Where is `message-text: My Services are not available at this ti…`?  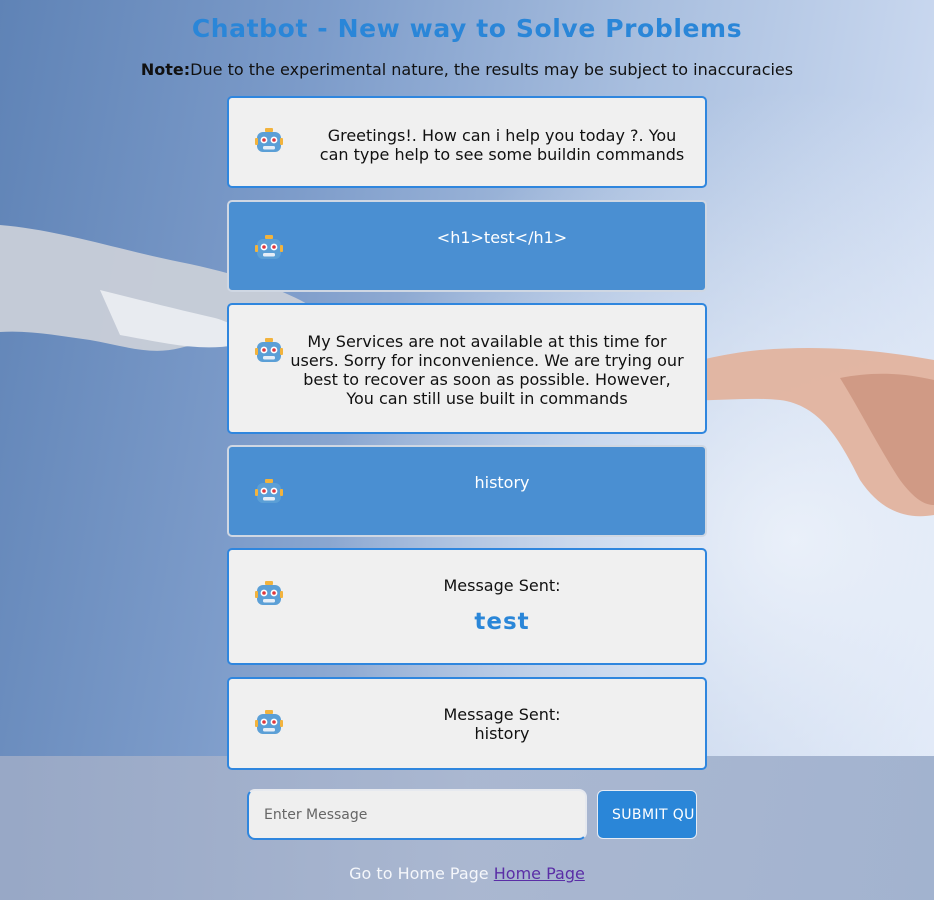 message-text: My Services are not available at this ti… is located at coordinates (487, 370).